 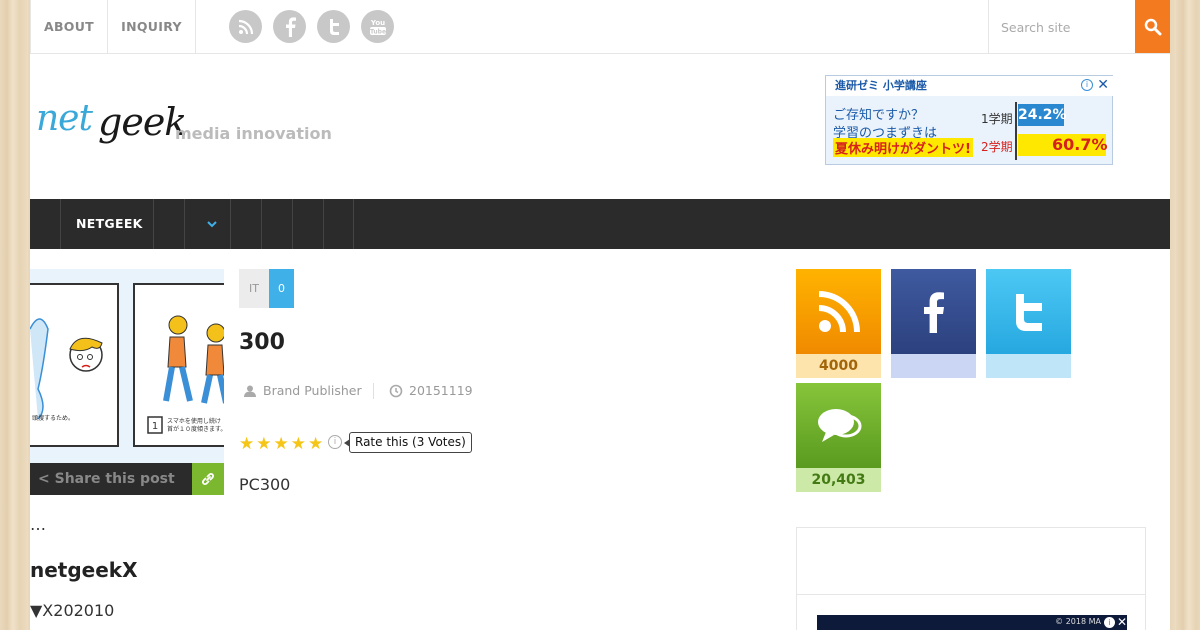 What do you see at coordinates (84, 570) in the screenshot?
I see `section-heading: netgeekX` at bounding box center [84, 570].